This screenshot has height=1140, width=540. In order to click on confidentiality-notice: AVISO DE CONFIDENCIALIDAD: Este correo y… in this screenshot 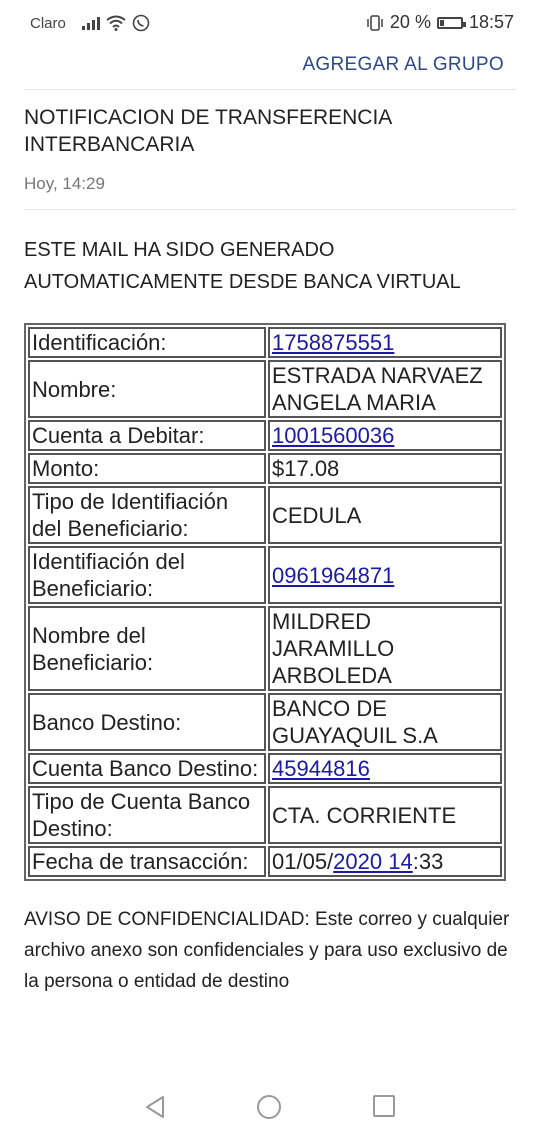, I will do `click(267, 950)`.